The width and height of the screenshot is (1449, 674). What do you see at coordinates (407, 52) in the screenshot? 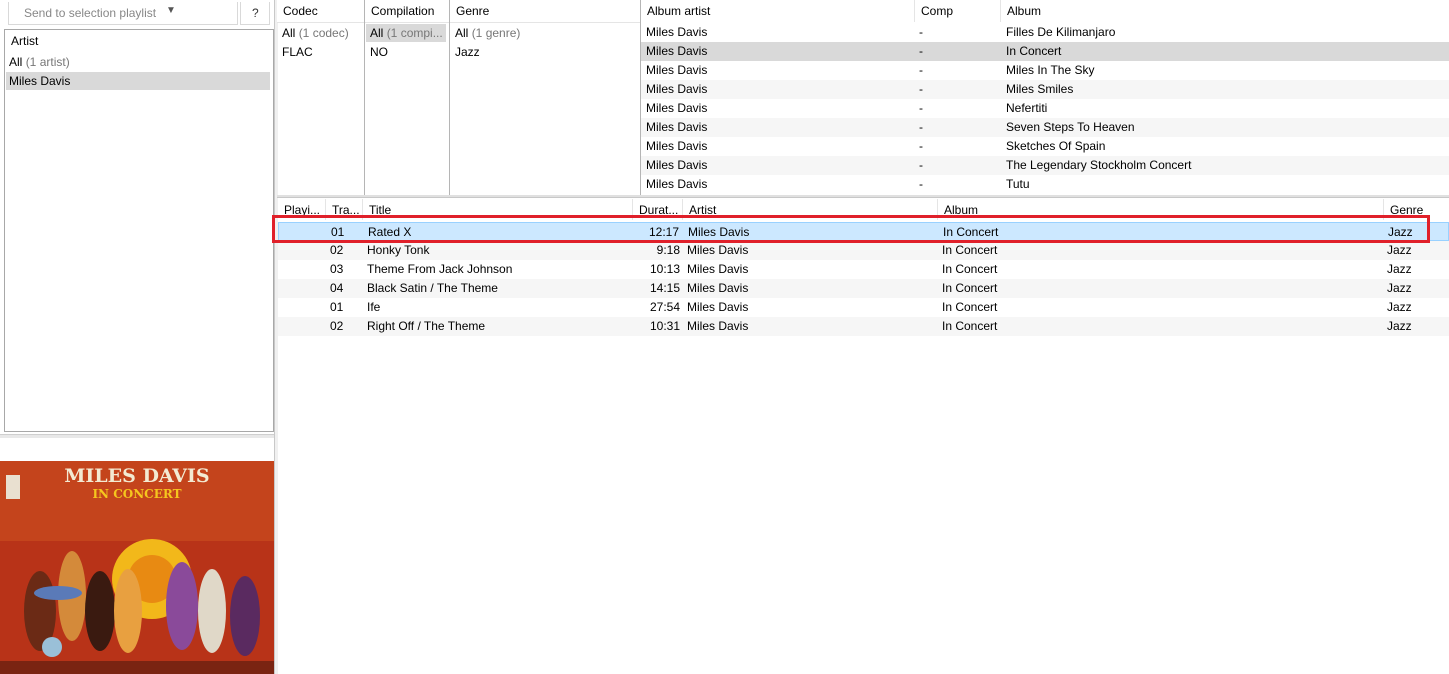
I see `compilation-item-no: NO` at bounding box center [407, 52].